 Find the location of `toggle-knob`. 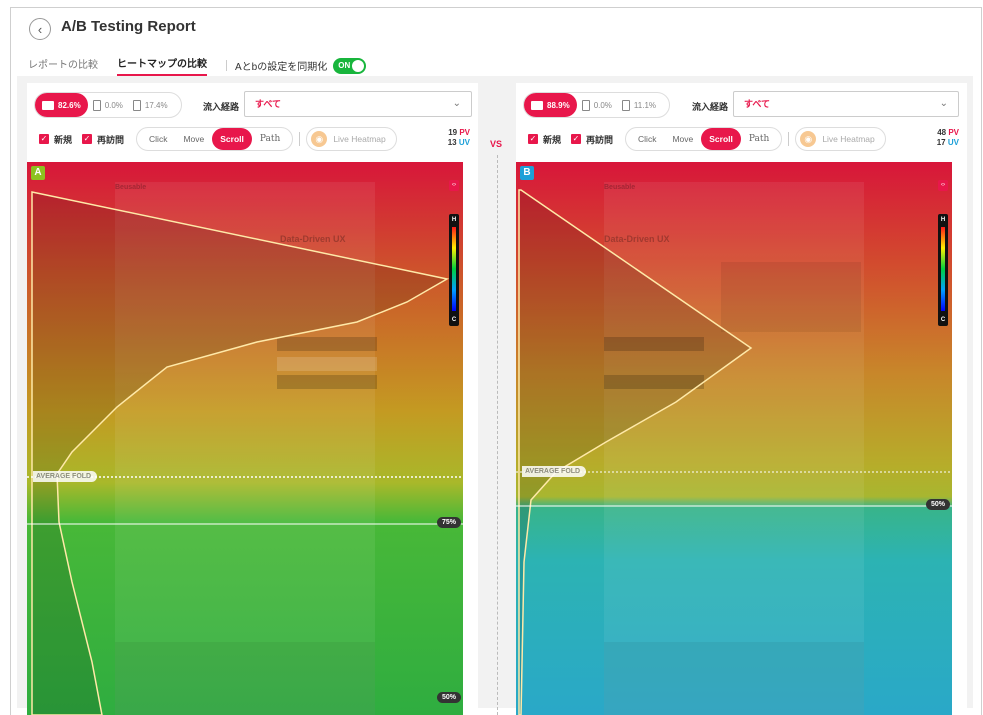

toggle-knob is located at coordinates (358, 65).